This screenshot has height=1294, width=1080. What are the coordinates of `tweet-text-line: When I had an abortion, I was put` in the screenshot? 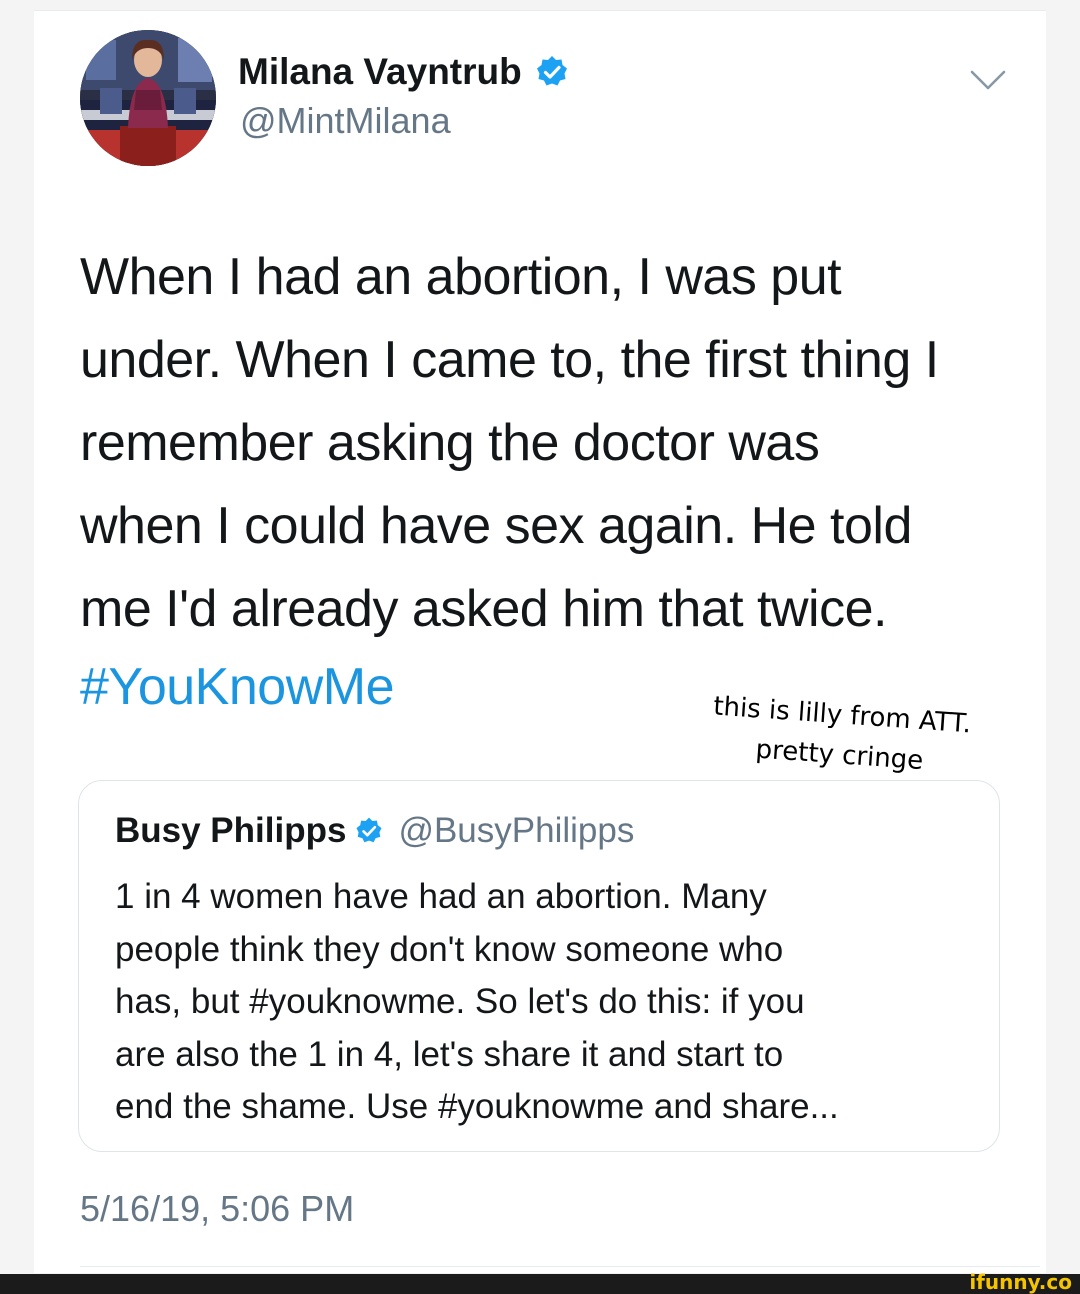 It's located at (461, 277).